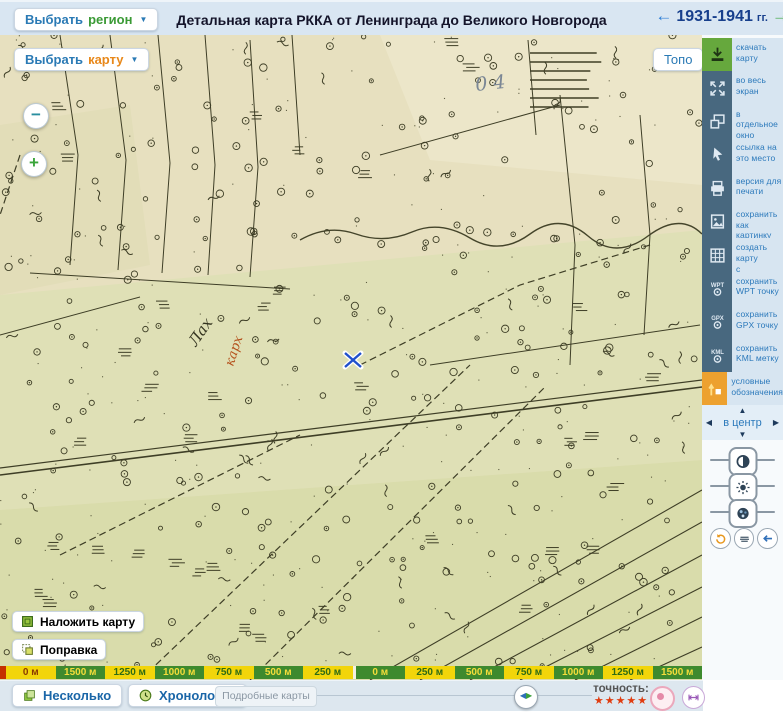  I want to click on svg-text: KML, so click(717, 353).